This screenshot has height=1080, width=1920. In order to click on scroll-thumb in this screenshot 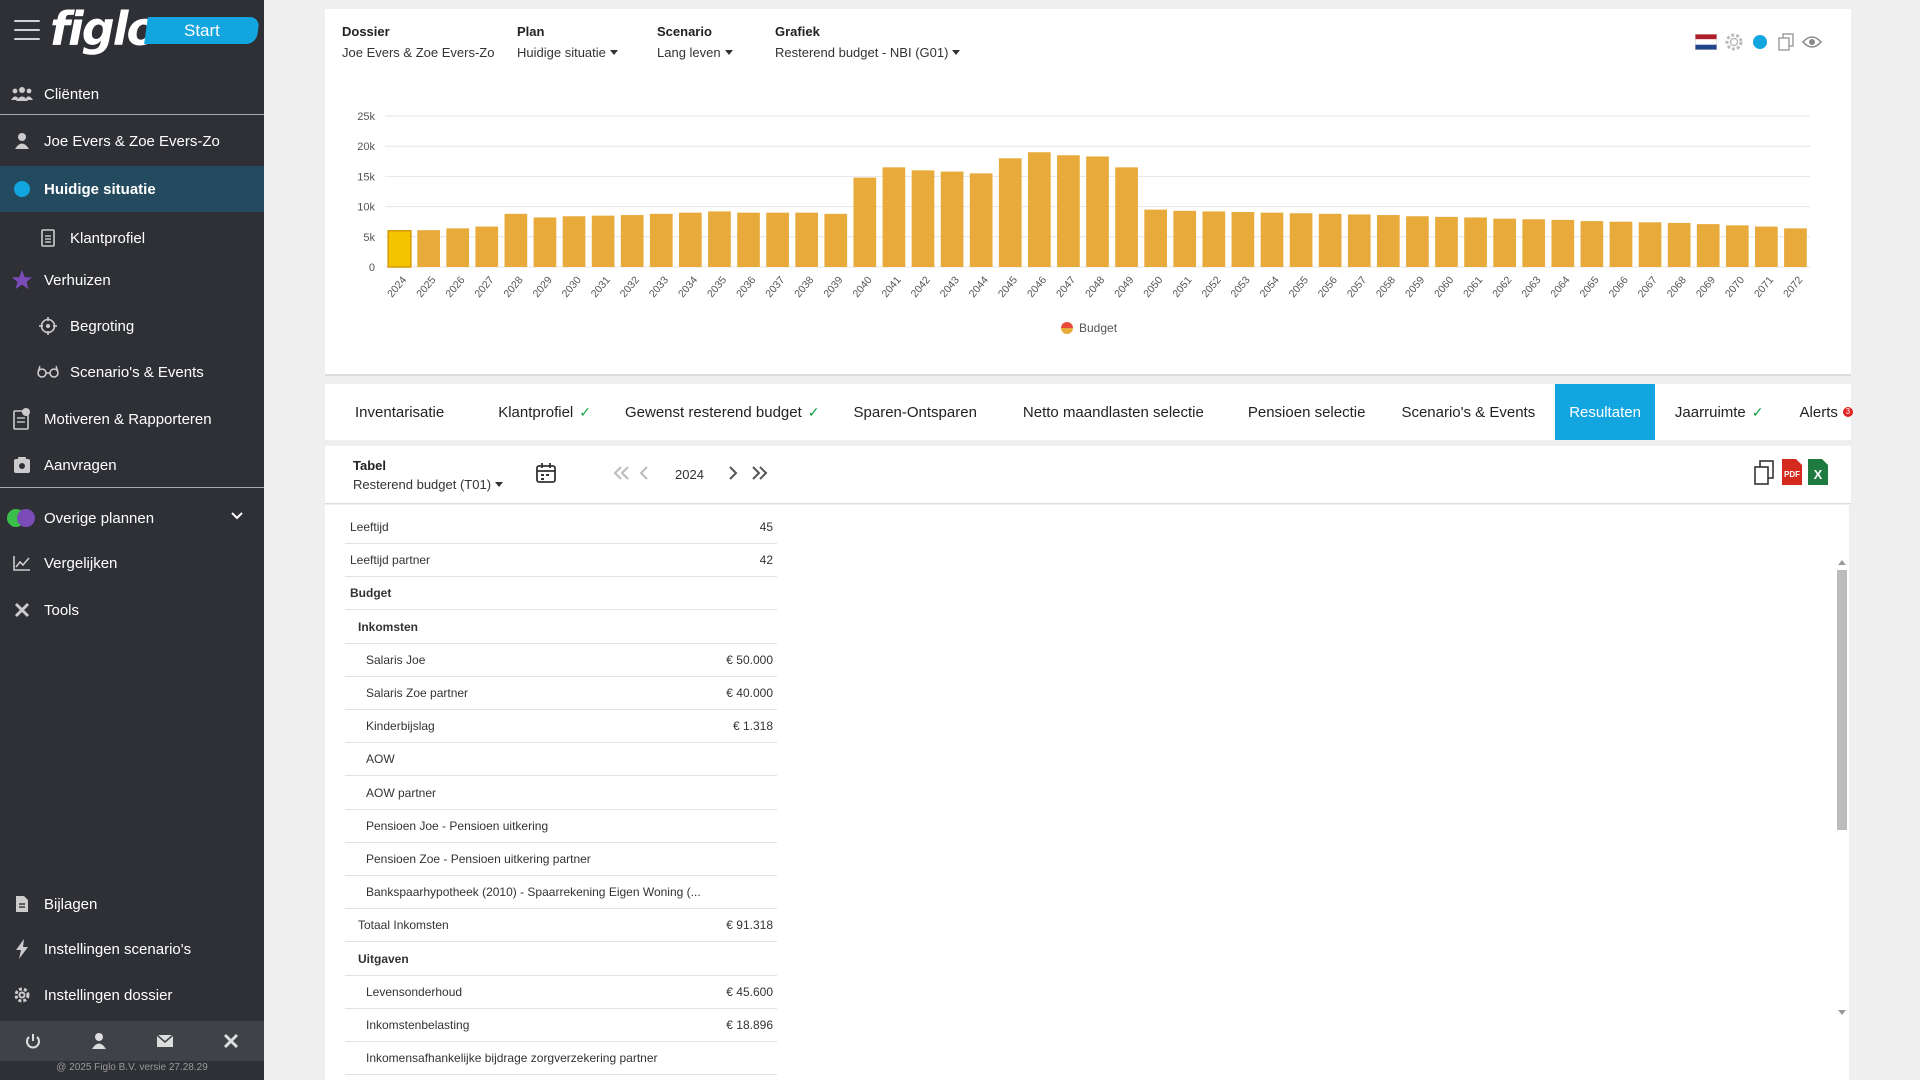, I will do `click(1842, 700)`.